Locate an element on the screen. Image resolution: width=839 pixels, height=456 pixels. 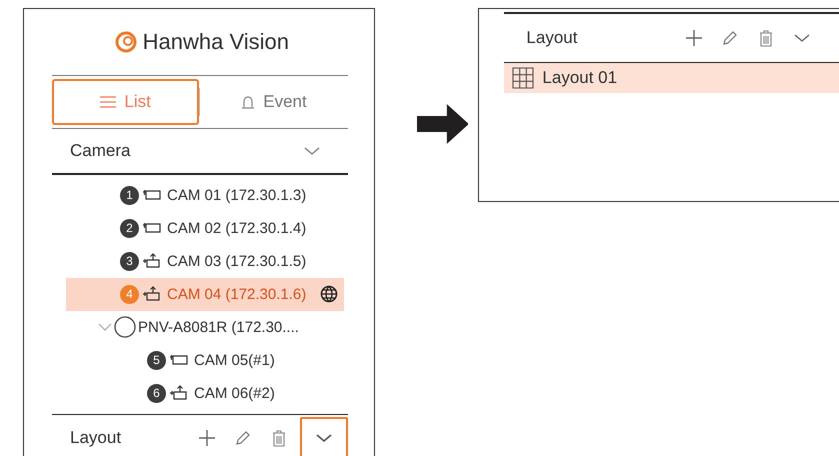
number-badge: 5 is located at coordinates (156, 360).